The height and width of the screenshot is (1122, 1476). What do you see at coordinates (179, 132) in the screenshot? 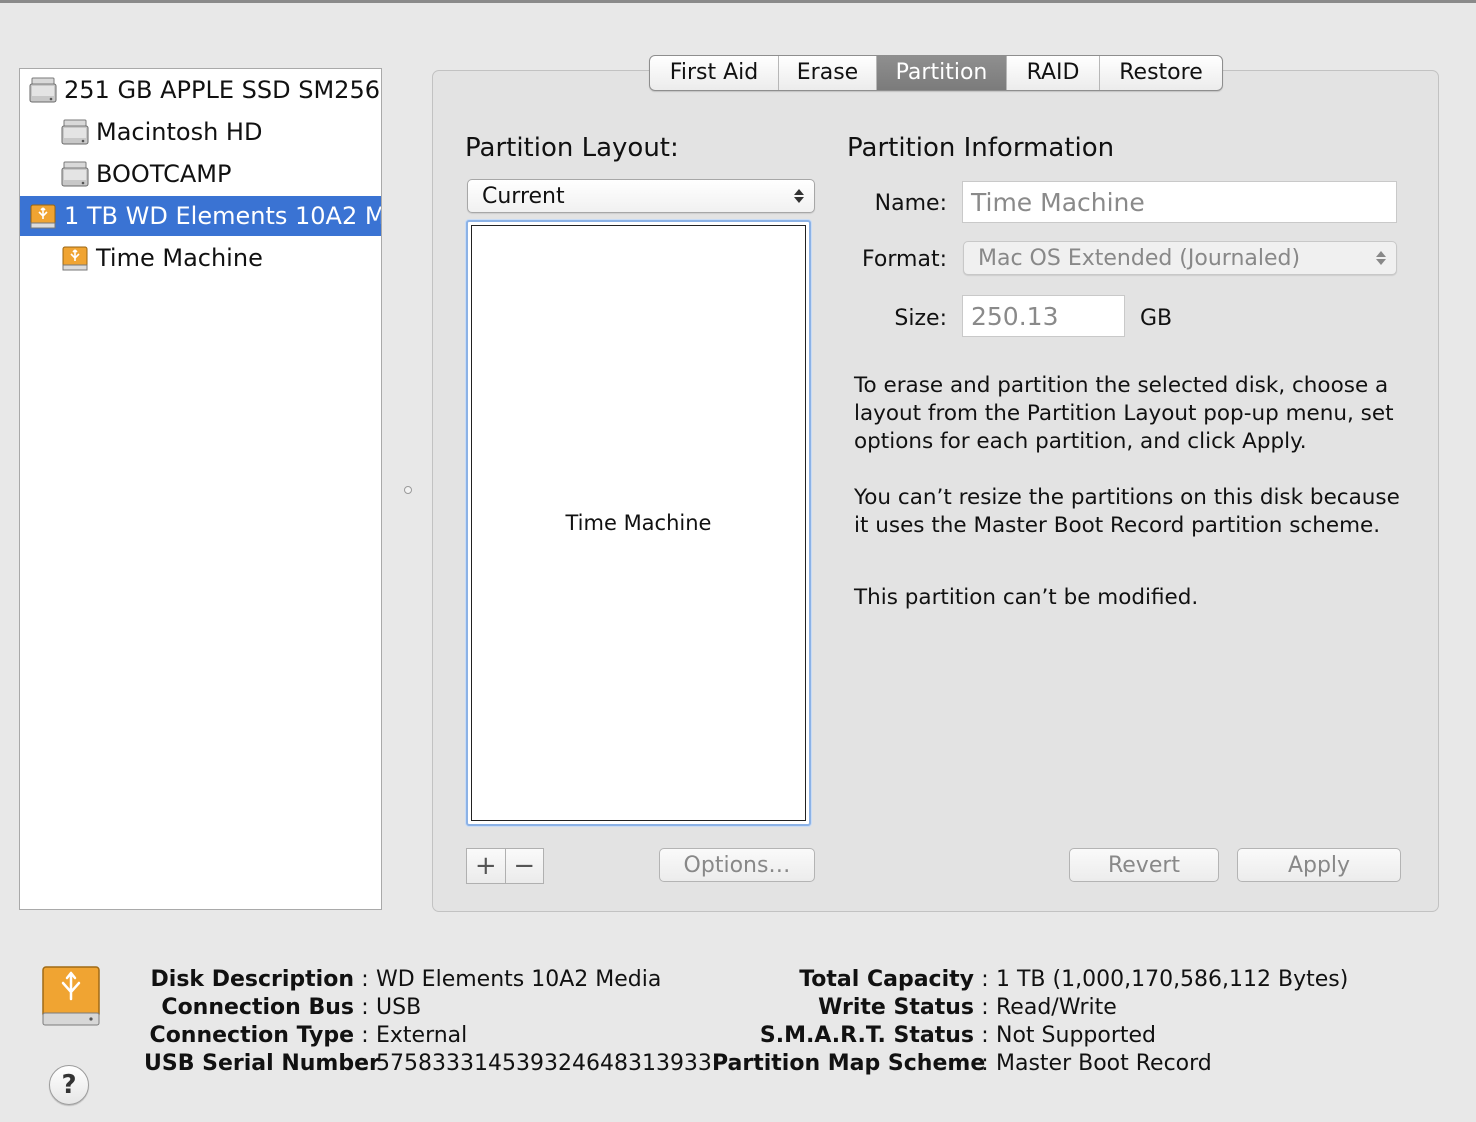
I see `sidebar-item-label: Macintosh HD` at bounding box center [179, 132].